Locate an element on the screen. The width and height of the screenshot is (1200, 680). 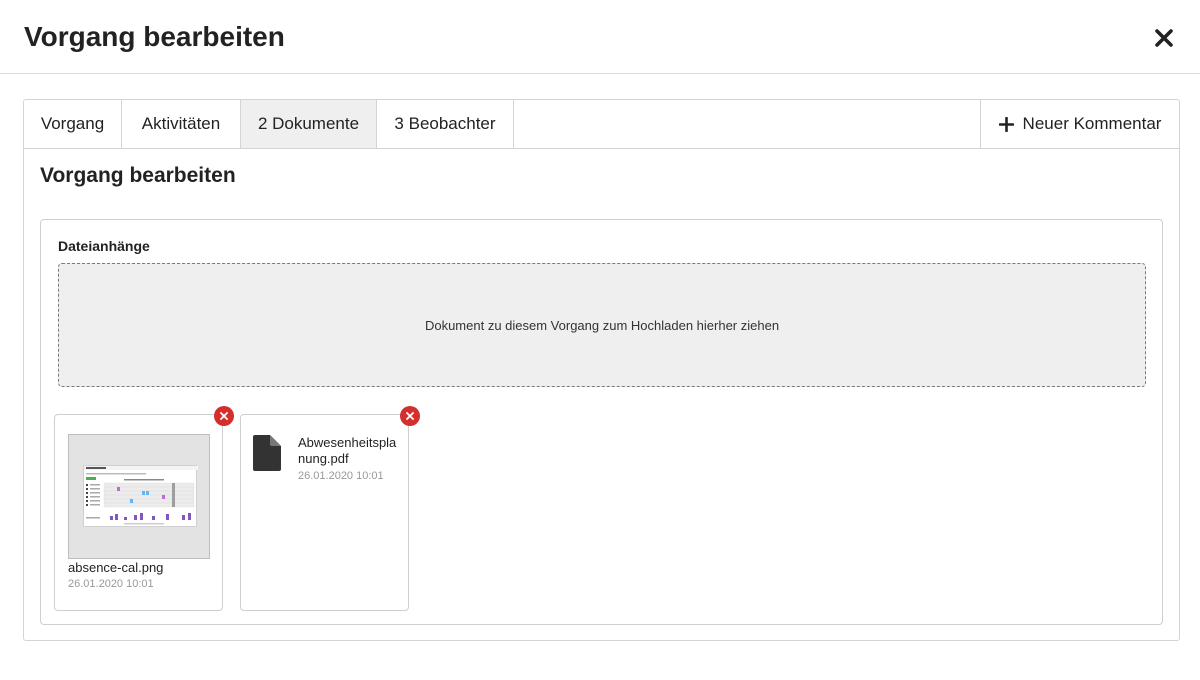
modal-header: Vorgang bearbeiten is located at coordinates (600, 37).